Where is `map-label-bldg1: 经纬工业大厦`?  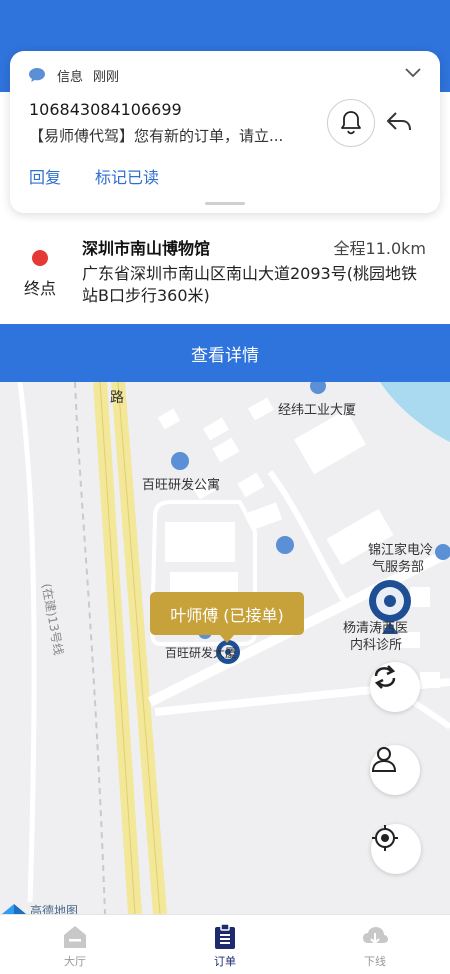
map-label-bldg1: 经纬工业大厦 is located at coordinates (317, 410).